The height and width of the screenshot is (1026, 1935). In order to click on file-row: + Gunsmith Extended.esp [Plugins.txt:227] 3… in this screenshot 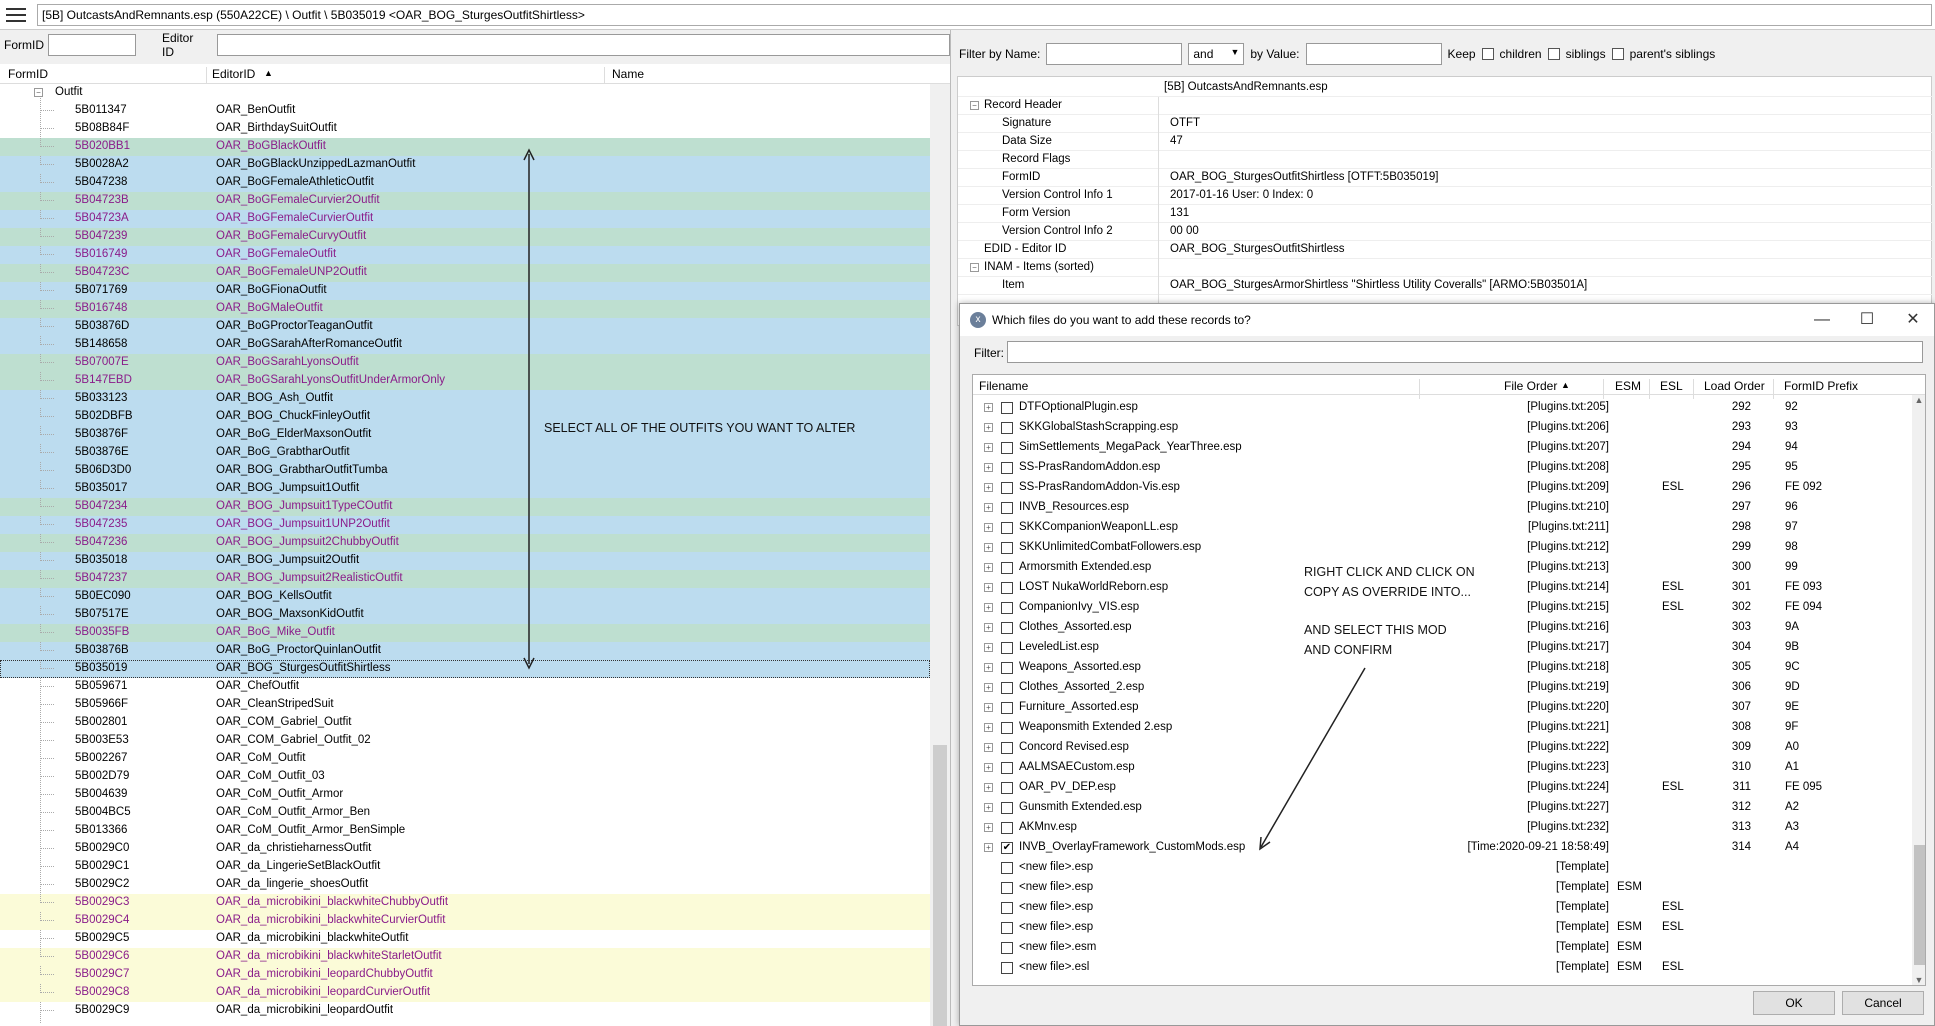, I will do `click(1441, 808)`.